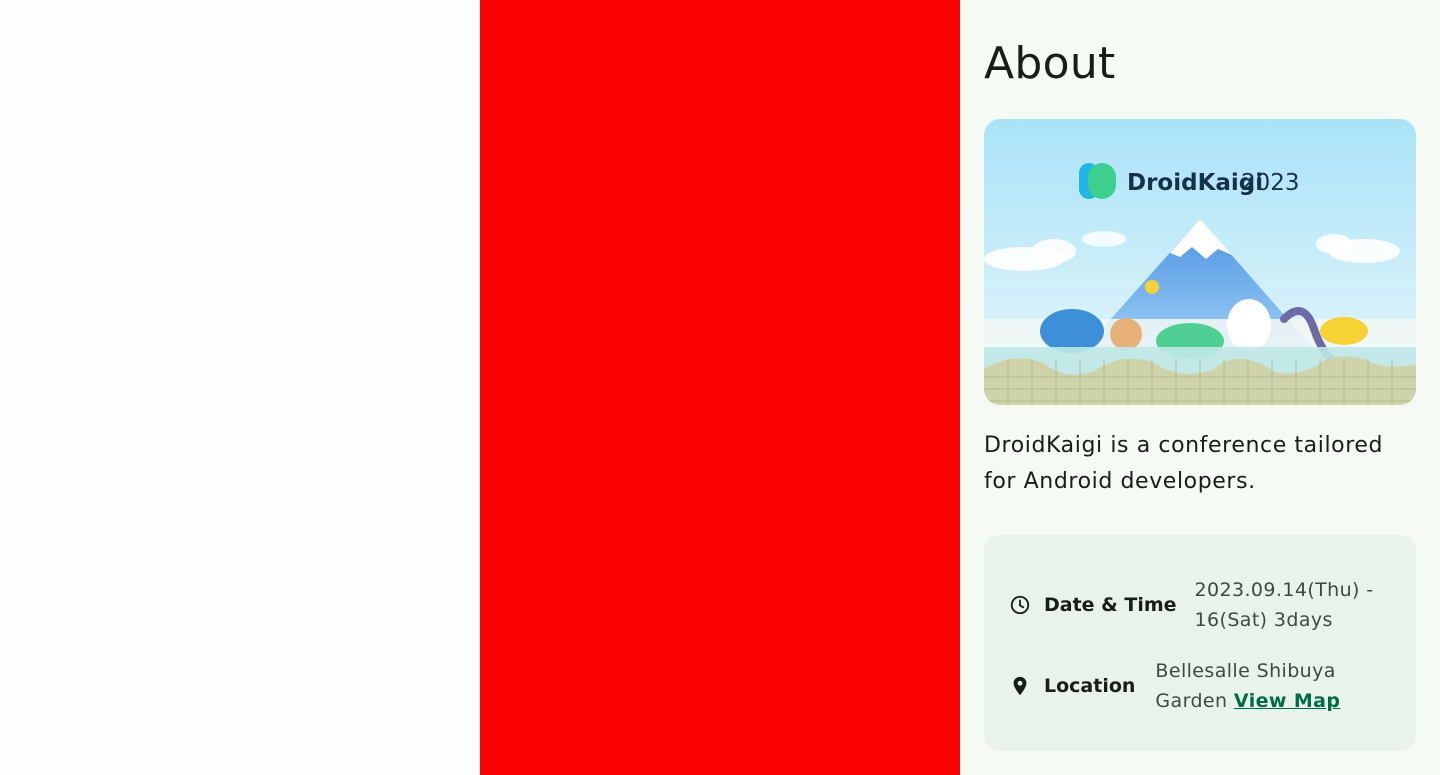 This screenshot has height=775, width=1440. I want to click on location-value-line1: Bellesalle Shibuya, so click(1245, 671).